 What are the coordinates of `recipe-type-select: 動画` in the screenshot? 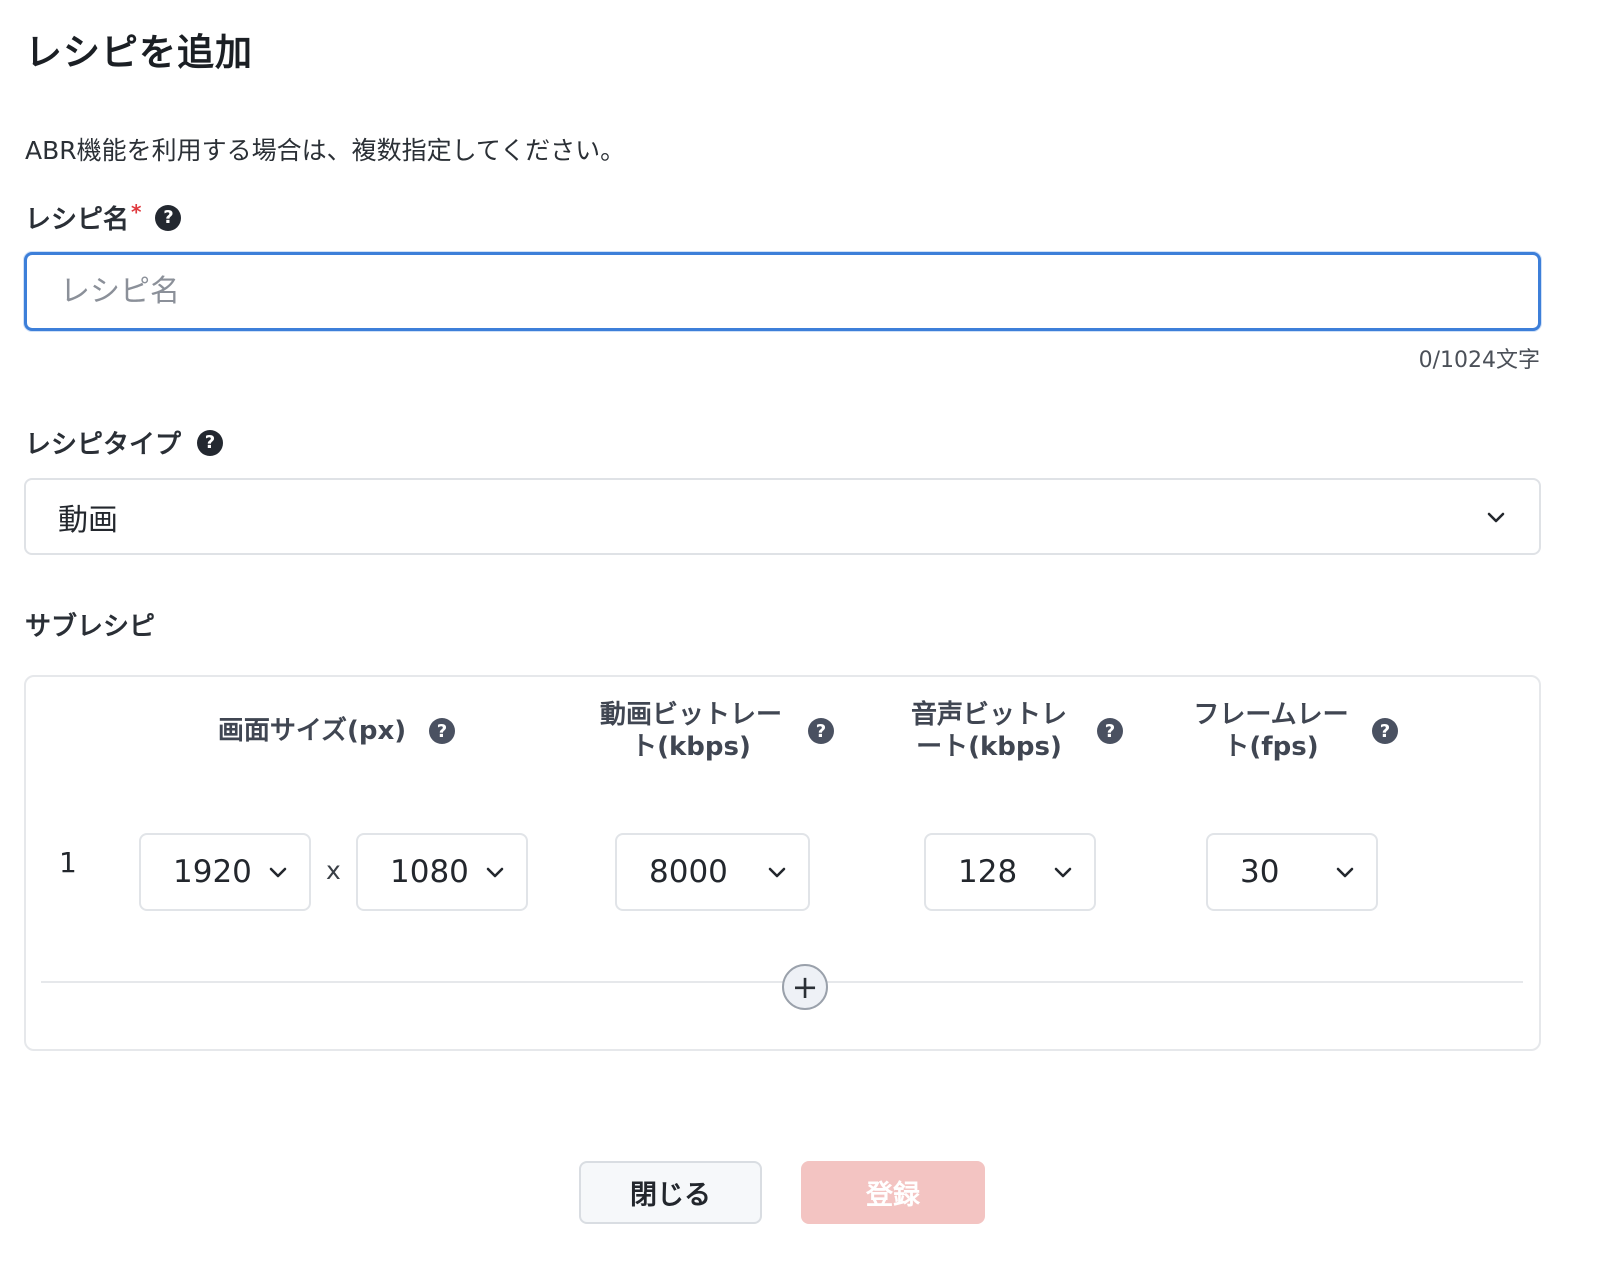 It's located at (782, 516).